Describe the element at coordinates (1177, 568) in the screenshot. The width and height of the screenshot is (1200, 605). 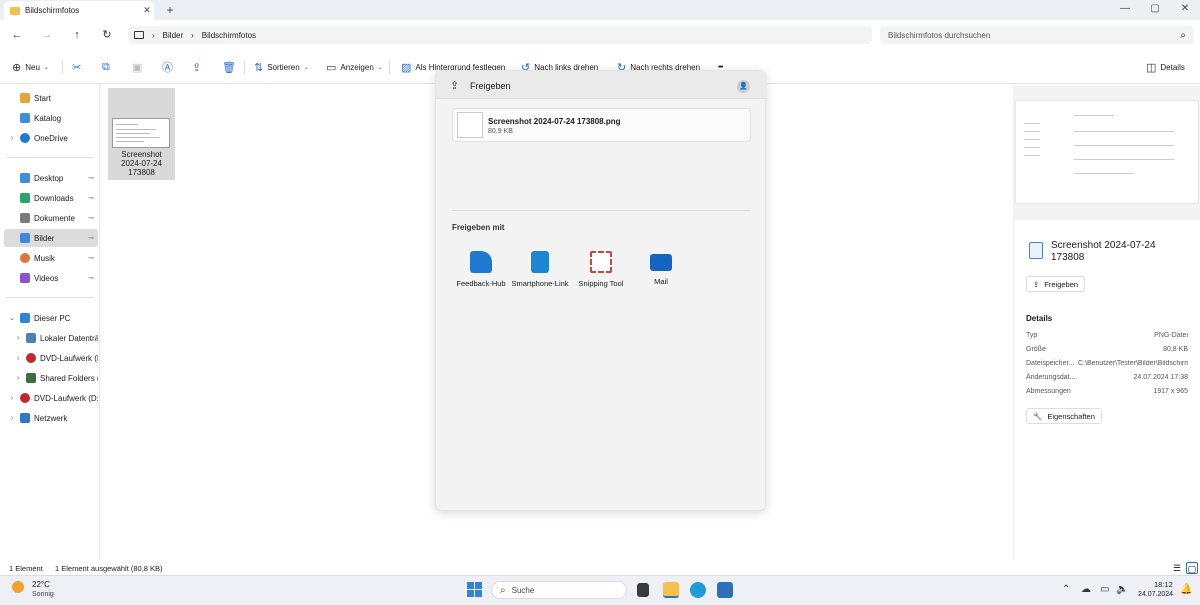
I see `list-view-icon: ☰` at that location.